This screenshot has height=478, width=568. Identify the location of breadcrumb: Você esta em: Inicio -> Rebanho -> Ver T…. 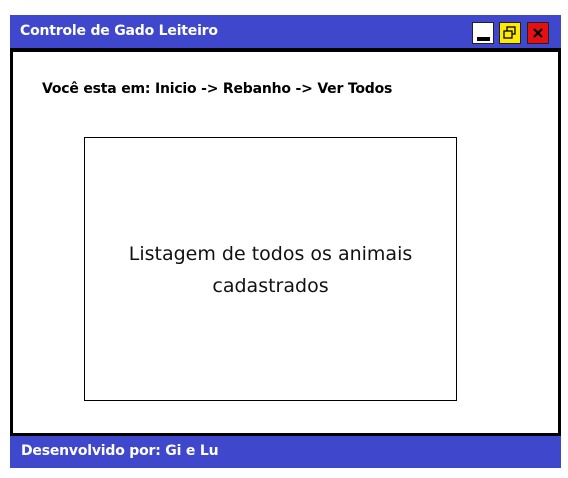
(217, 89).